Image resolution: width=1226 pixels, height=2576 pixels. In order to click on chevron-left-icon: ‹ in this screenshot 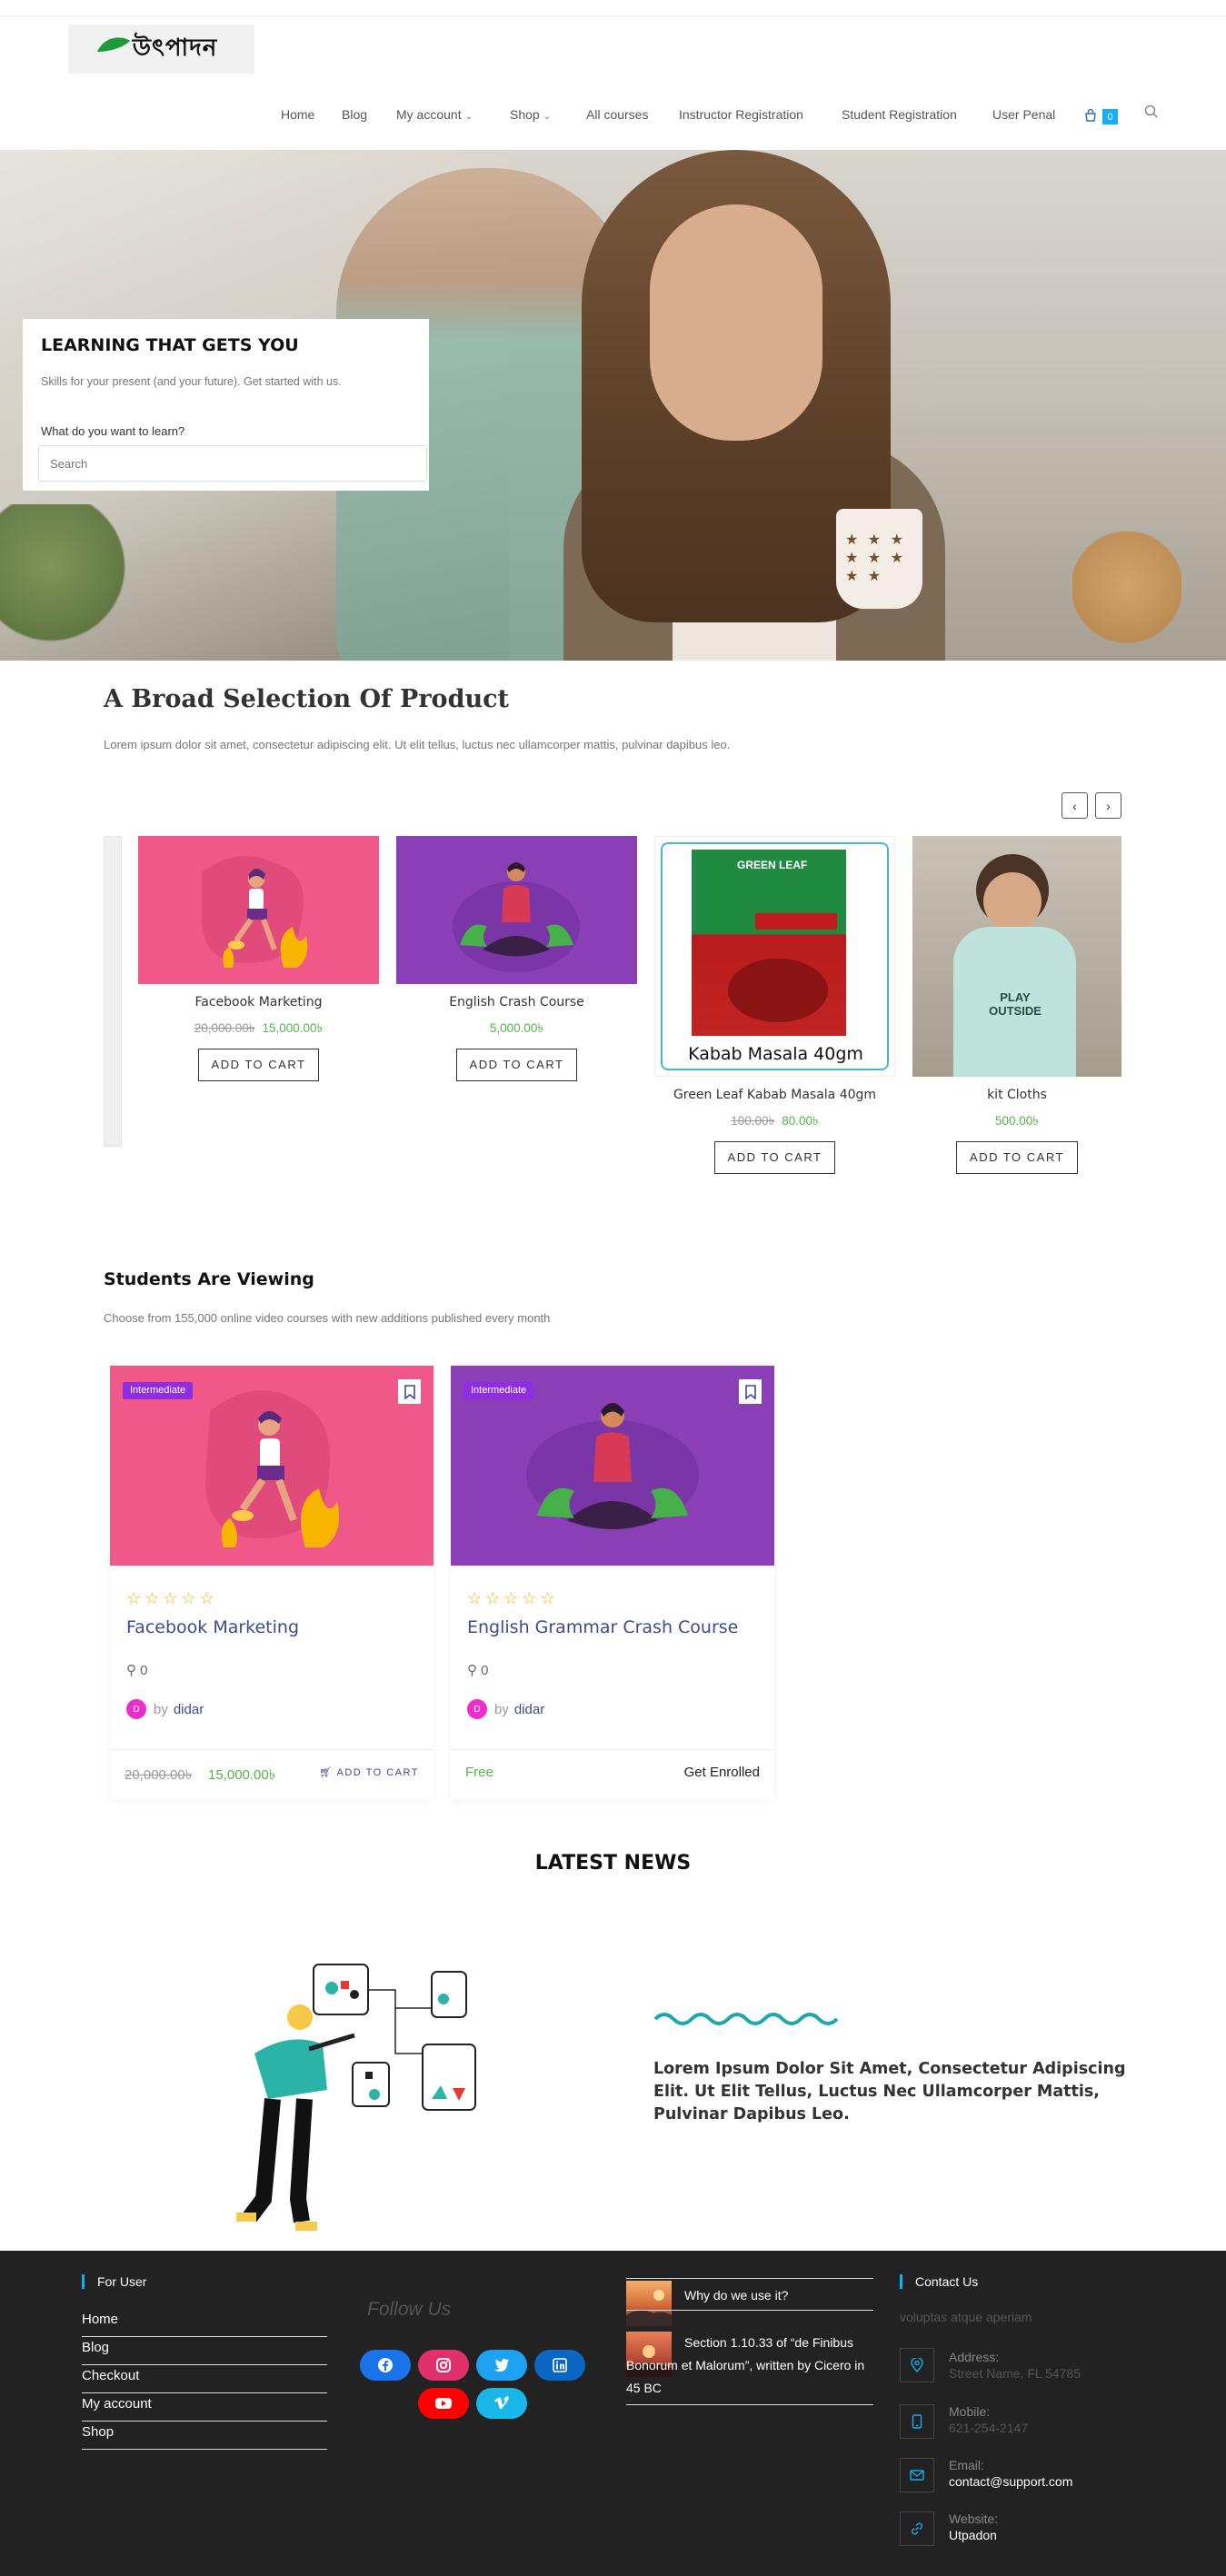, I will do `click(1074, 806)`.